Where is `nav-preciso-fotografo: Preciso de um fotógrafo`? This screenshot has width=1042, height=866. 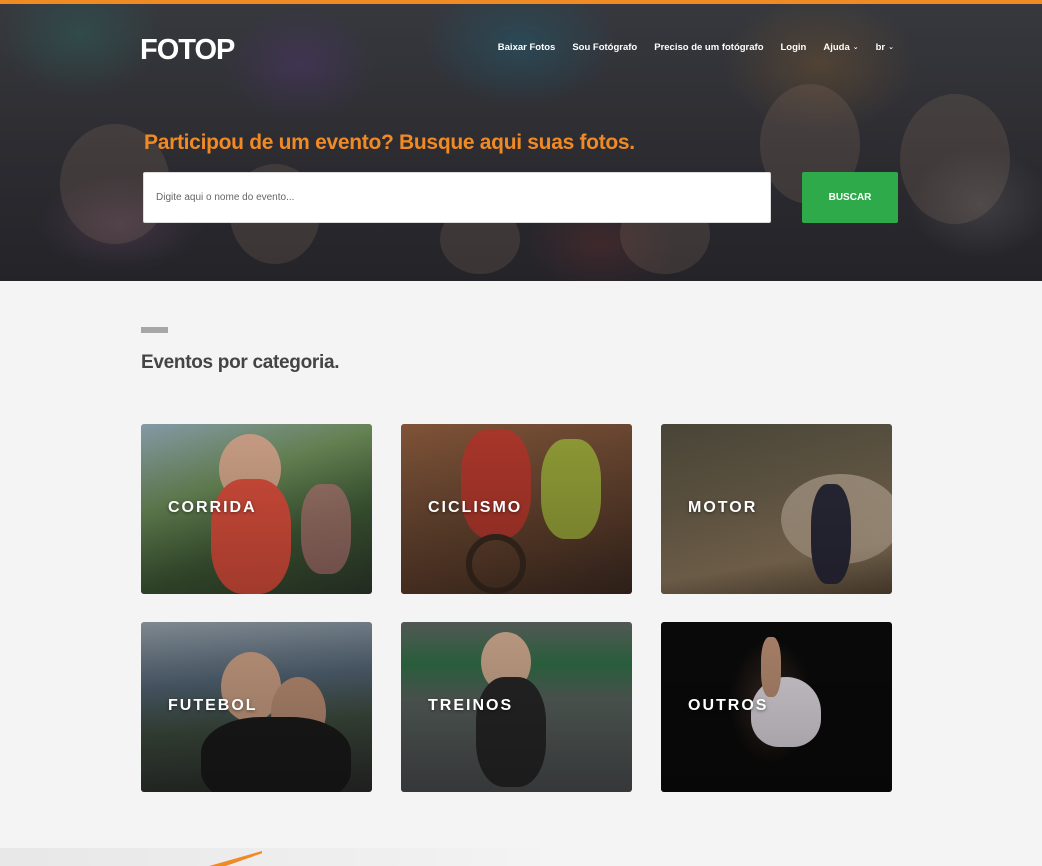
nav-preciso-fotografo: Preciso de um fotógrafo is located at coordinates (708, 47).